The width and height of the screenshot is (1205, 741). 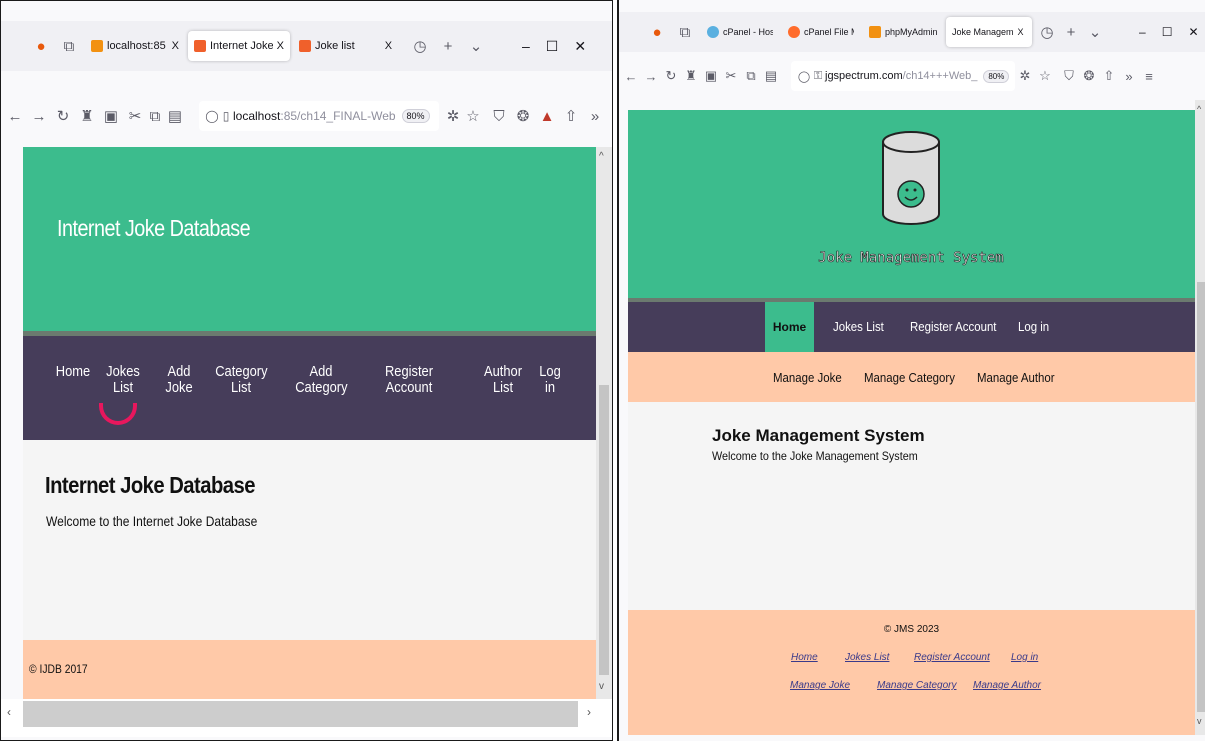 I want to click on subnav-manage-joke: Manage Joke, so click(x=807, y=377).